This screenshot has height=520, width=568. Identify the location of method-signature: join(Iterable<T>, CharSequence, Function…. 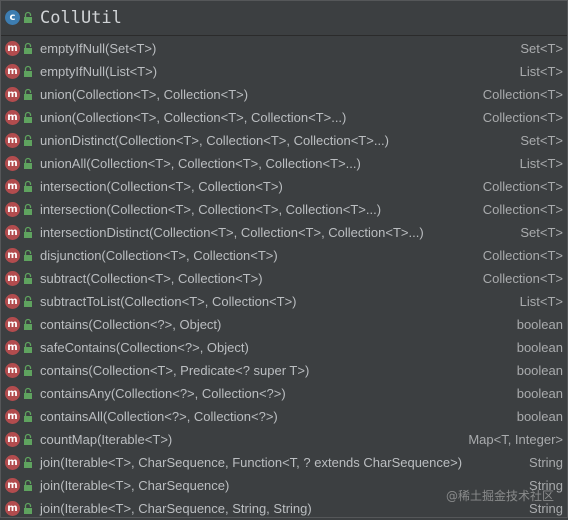
(251, 462).